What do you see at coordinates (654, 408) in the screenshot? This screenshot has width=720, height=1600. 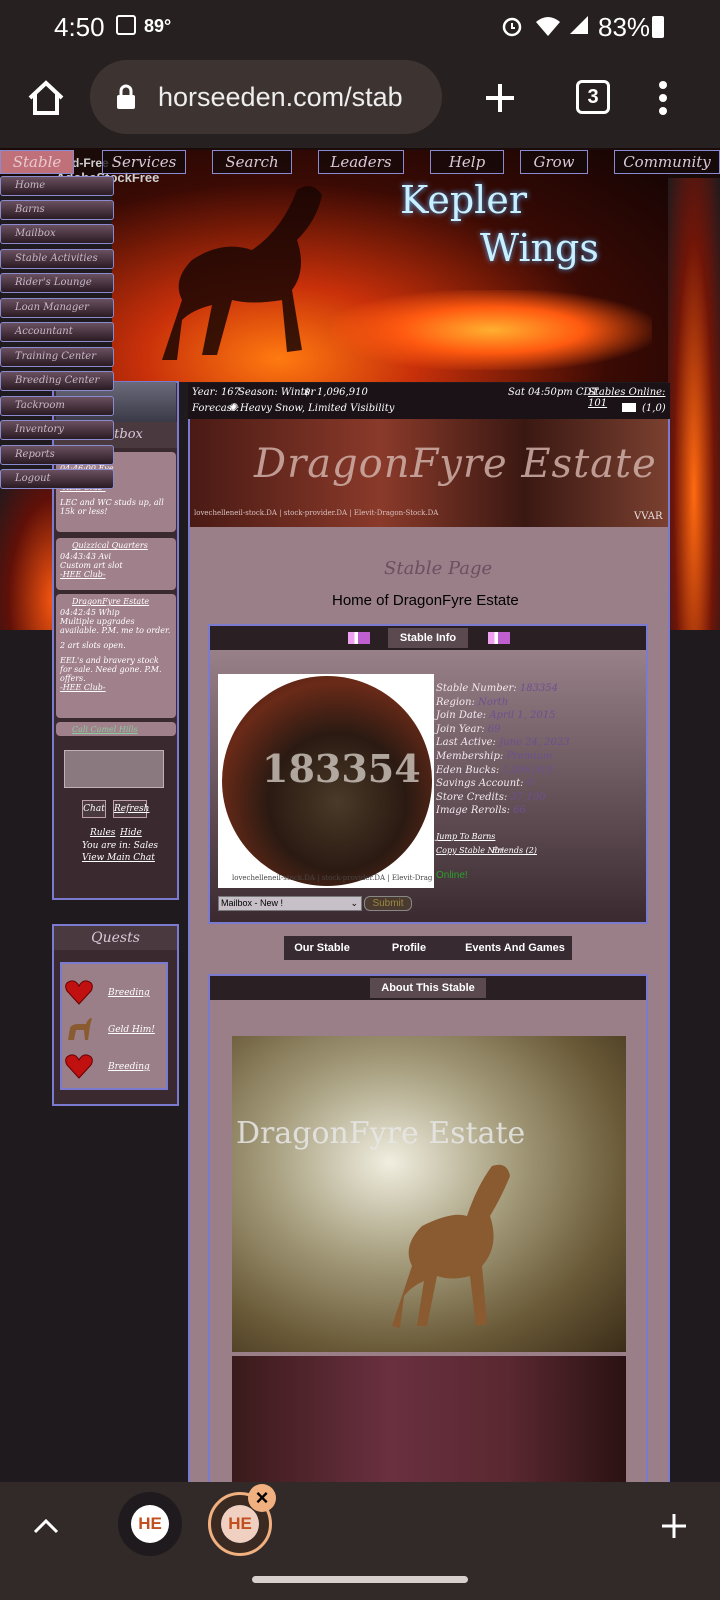 I see `mail-count: (1,0)` at bounding box center [654, 408].